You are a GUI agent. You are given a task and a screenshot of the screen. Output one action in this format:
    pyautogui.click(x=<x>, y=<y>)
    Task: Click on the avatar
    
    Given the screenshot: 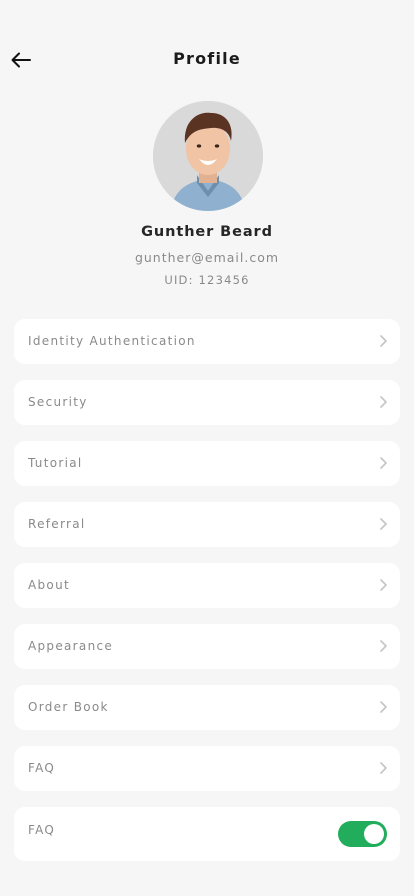 What is the action you would take?
    pyautogui.click(x=208, y=156)
    